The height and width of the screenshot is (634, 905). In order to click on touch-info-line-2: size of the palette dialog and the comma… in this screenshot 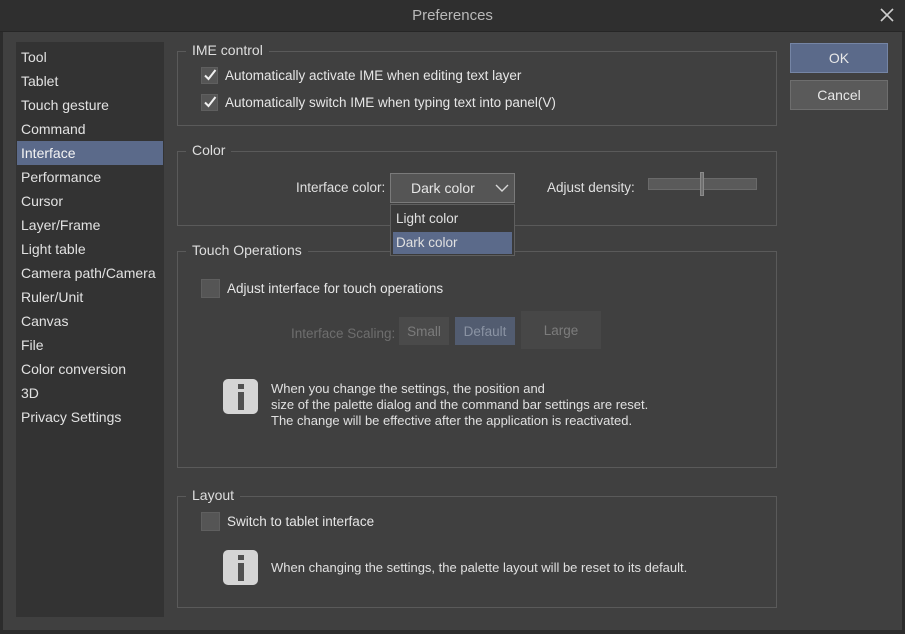, I will do `click(460, 404)`.